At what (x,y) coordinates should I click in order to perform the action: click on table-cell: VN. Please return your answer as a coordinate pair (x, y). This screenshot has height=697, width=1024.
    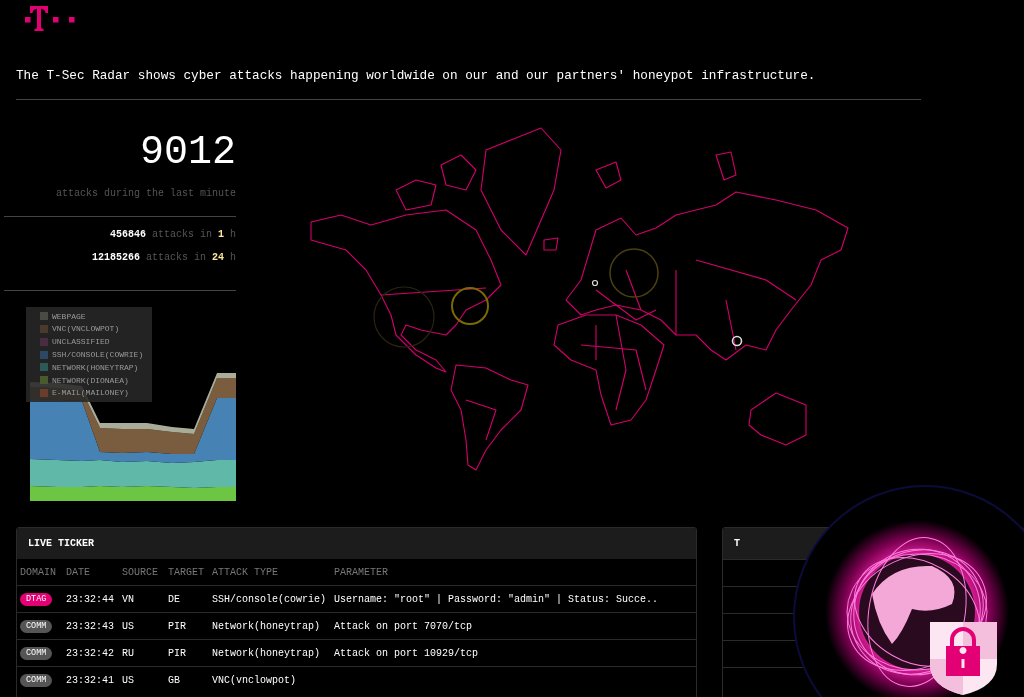
    Looking at the image, I should click on (128, 599).